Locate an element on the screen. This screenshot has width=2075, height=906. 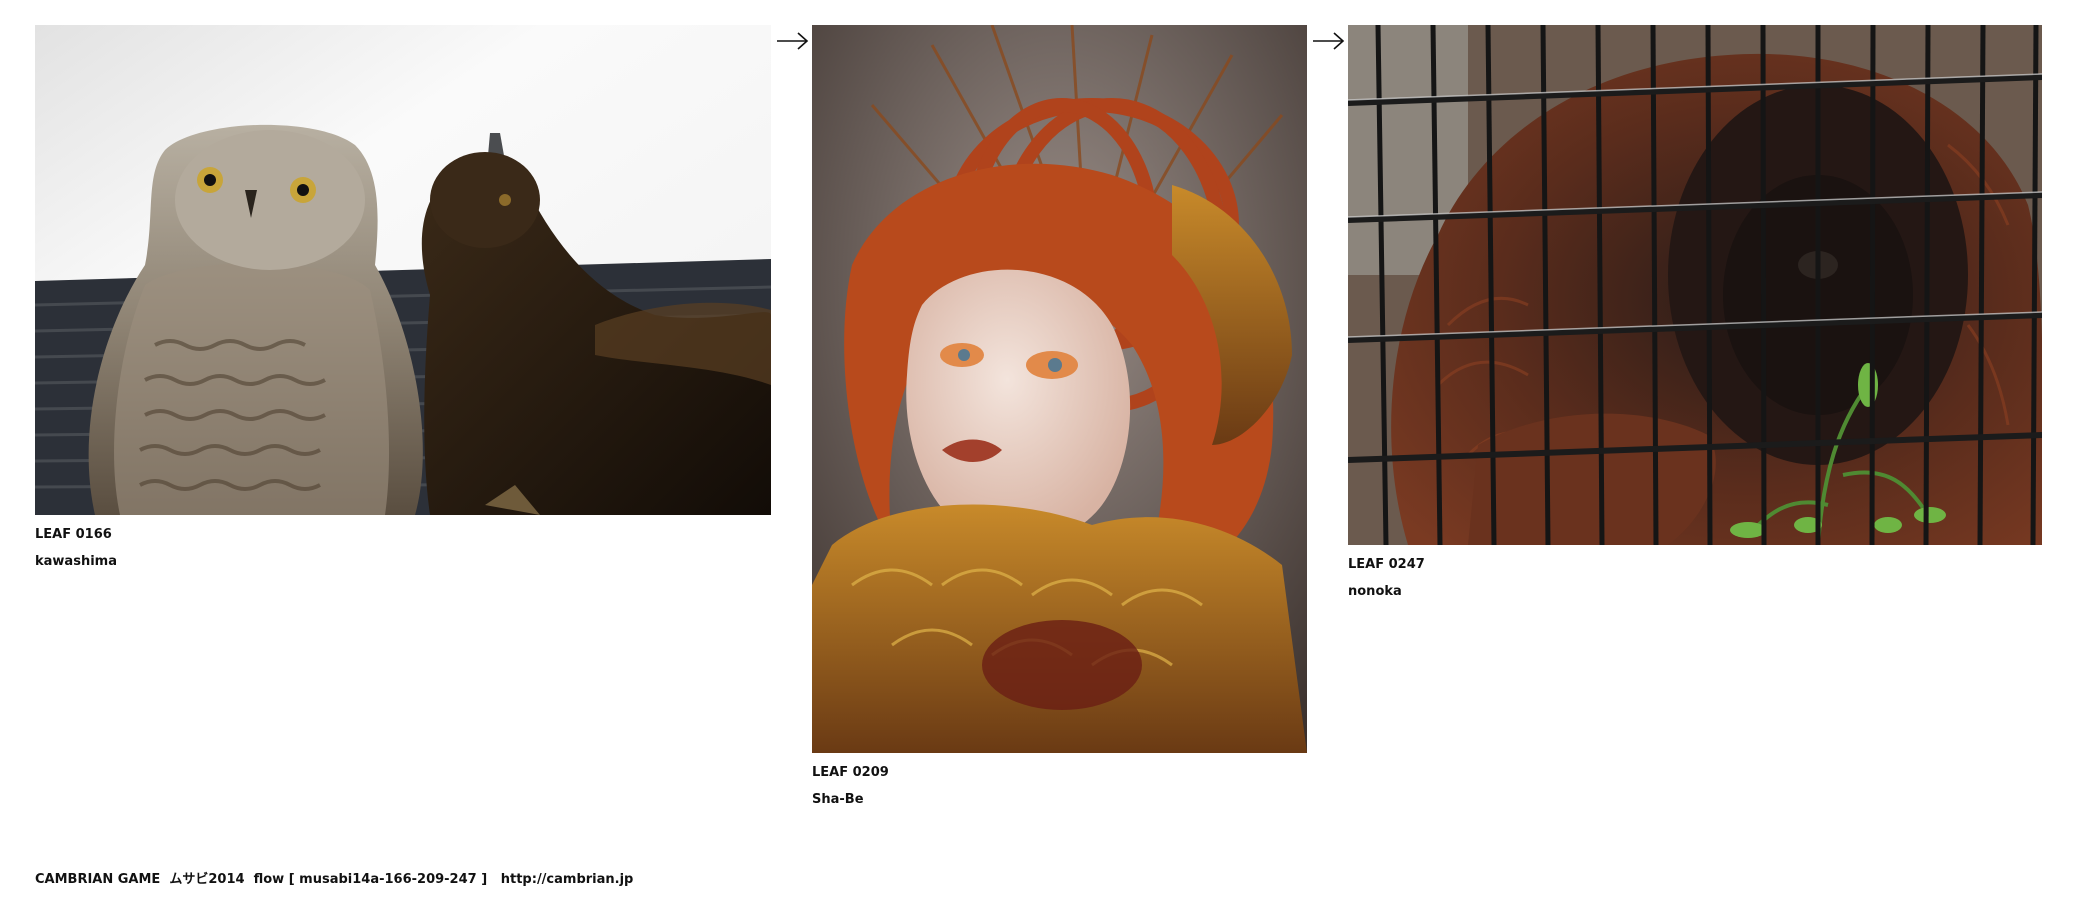
leaf-id: LEAF 0166 is located at coordinates (73, 534).